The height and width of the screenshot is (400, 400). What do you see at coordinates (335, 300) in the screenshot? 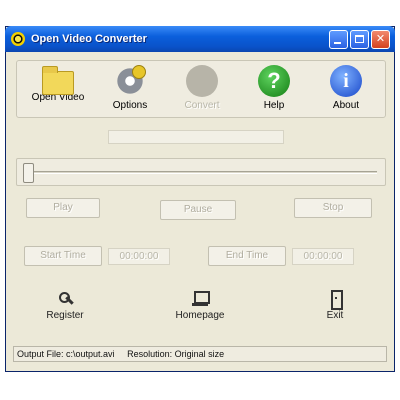
I see `exit-door-icon` at bounding box center [335, 300].